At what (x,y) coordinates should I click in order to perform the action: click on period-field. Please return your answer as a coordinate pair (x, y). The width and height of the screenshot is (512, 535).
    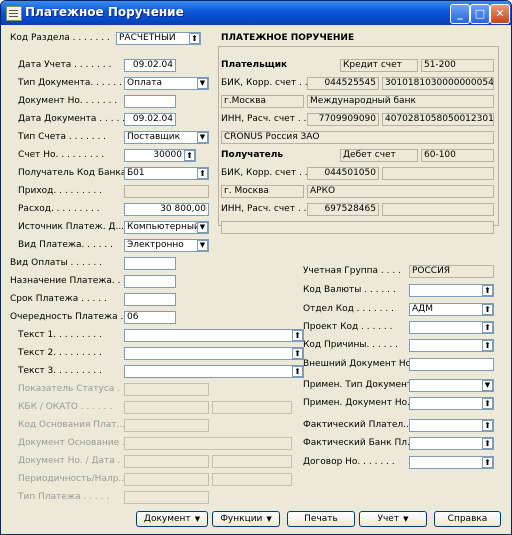
    Looking at the image, I should click on (166, 479).